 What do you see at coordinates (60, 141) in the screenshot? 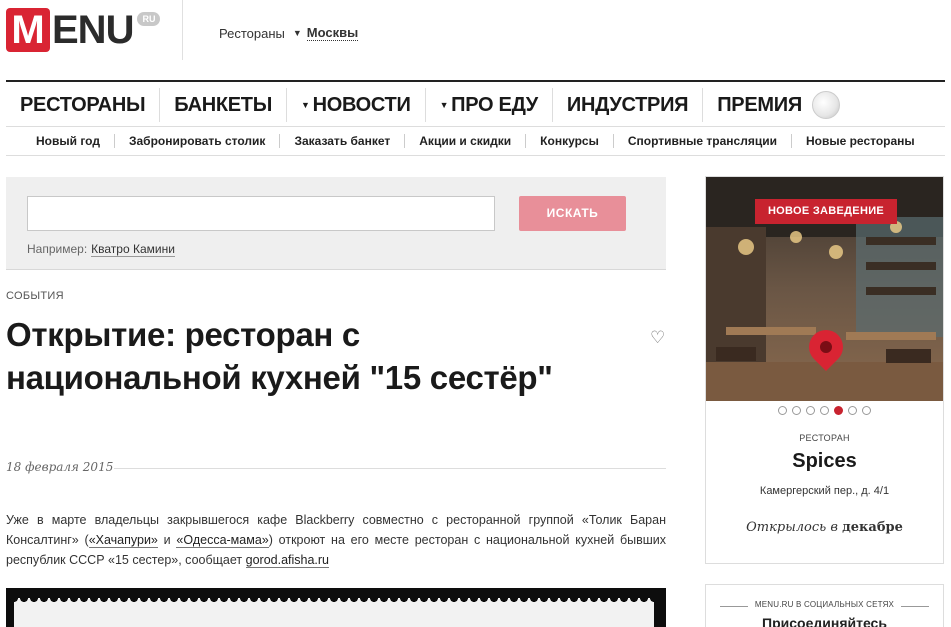
I see `sub-nav-item: Новый год` at bounding box center [60, 141].